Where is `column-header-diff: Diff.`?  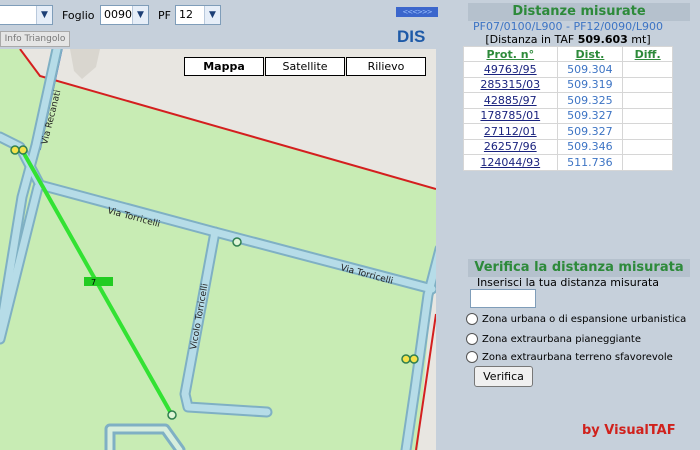 column-header-diff: Diff. is located at coordinates (647, 54).